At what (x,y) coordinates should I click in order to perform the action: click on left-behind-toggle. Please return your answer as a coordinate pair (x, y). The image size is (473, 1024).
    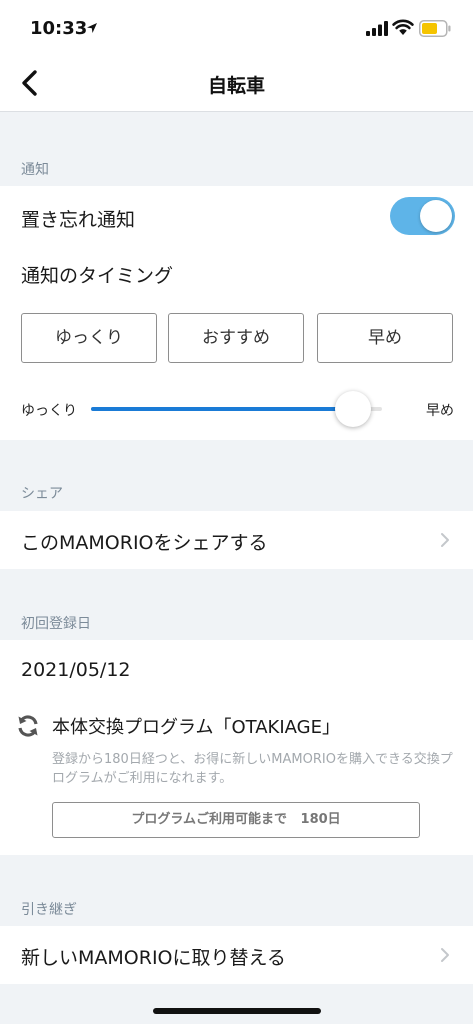
    Looking at the image, I should click on (422, 216).